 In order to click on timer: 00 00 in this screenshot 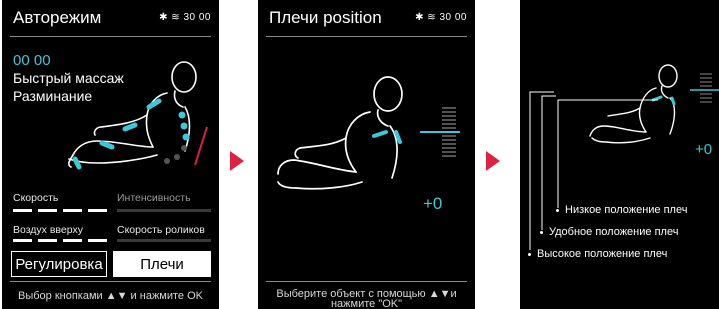, I will do `click(32, 60)`.